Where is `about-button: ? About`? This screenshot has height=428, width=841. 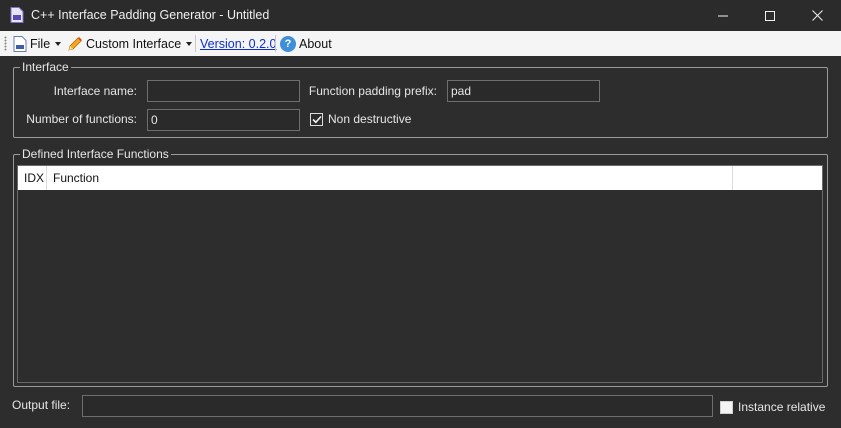
about-button: ? About is located at coordinates (306, 43).